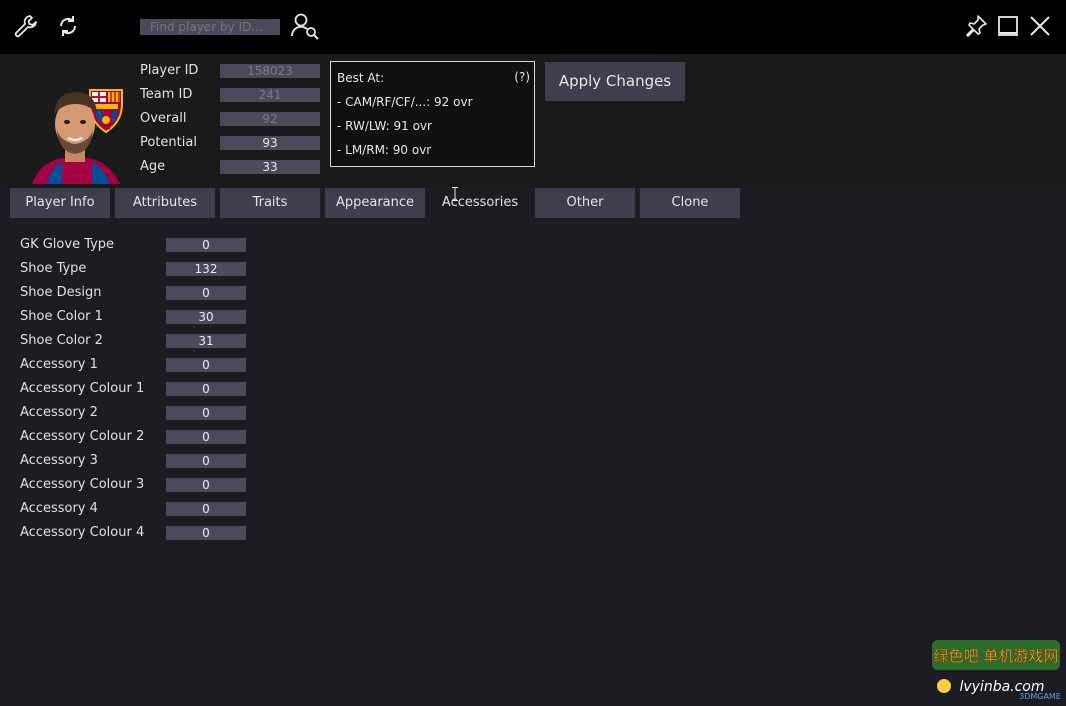 The width and height of the screenshot is (1066, 706). I want to click on overall-field: 92, so click(270, 119).